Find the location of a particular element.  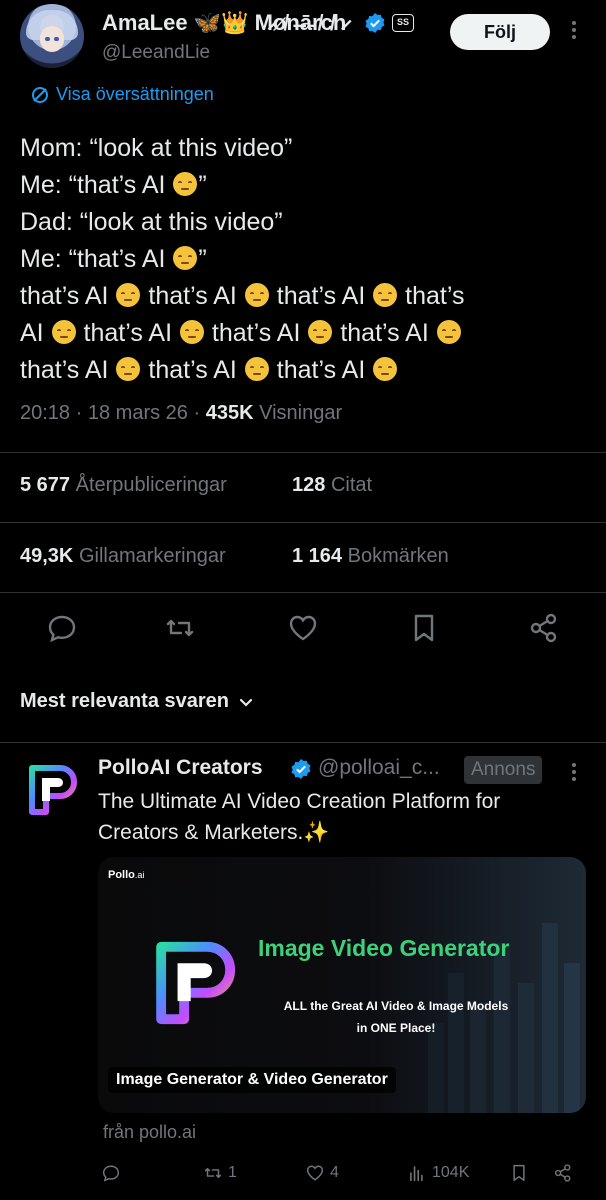

views-count: 435K is located at coordinates (229, 413).